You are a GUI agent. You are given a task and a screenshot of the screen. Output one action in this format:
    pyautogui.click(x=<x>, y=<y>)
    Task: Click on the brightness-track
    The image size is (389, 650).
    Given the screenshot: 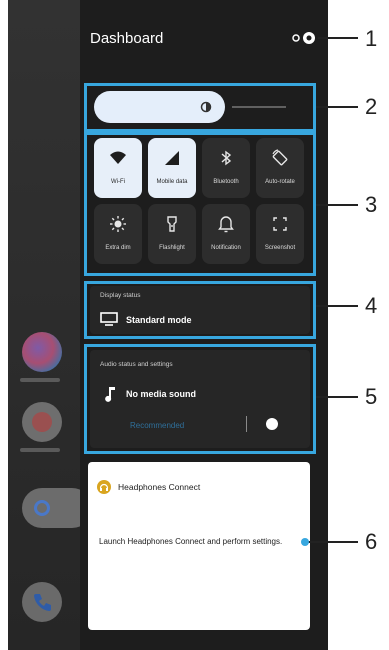 What is the action you would take?
    pyautogui.click(x=259, y=107)
    